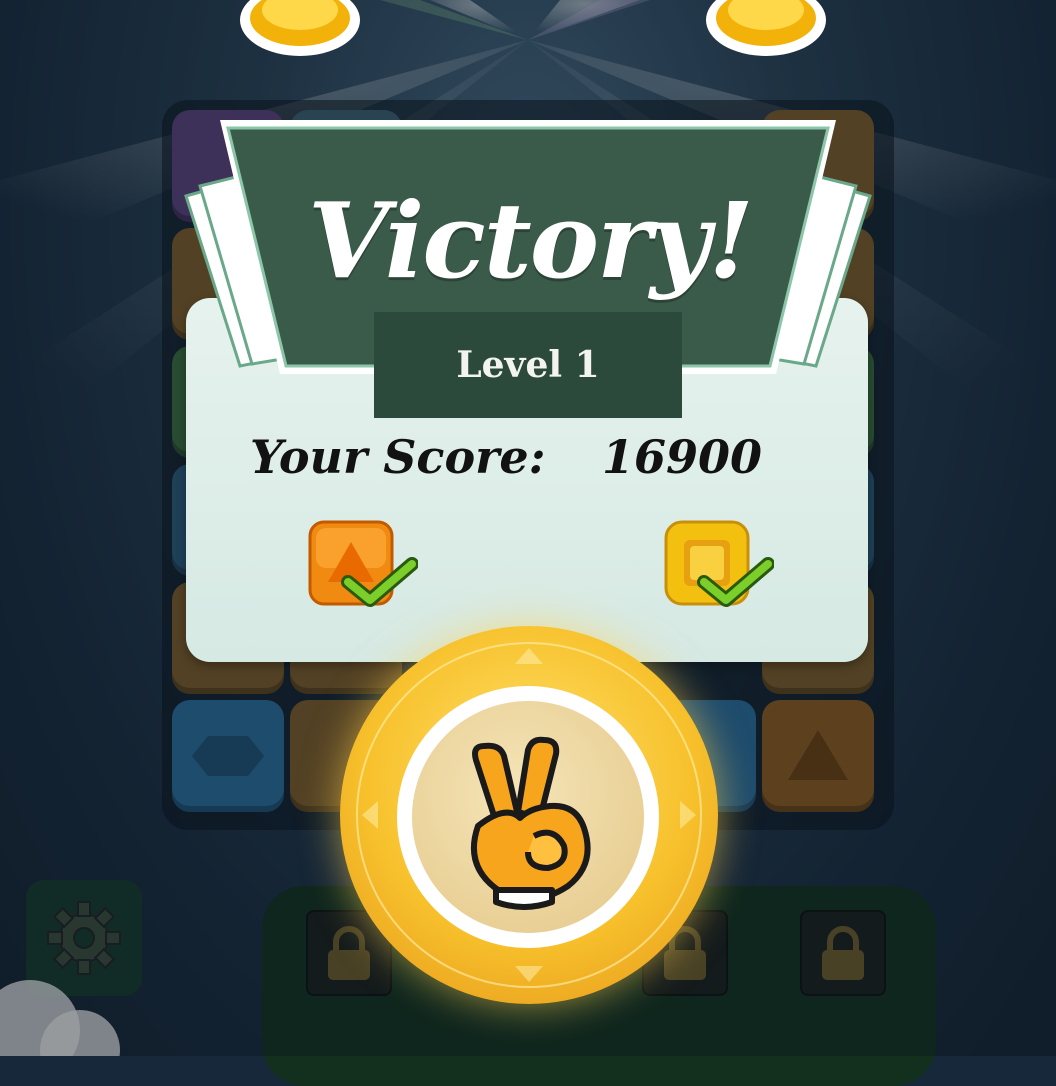  I want to click on level-plate: Level 1, so click(528, 365).